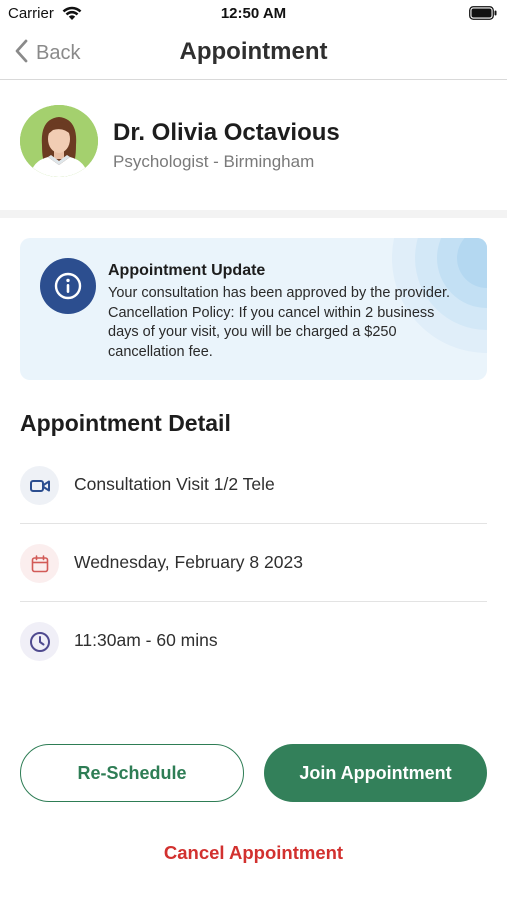  I want to click on join-appointment-button: Join Appointment, so click(375, 773).